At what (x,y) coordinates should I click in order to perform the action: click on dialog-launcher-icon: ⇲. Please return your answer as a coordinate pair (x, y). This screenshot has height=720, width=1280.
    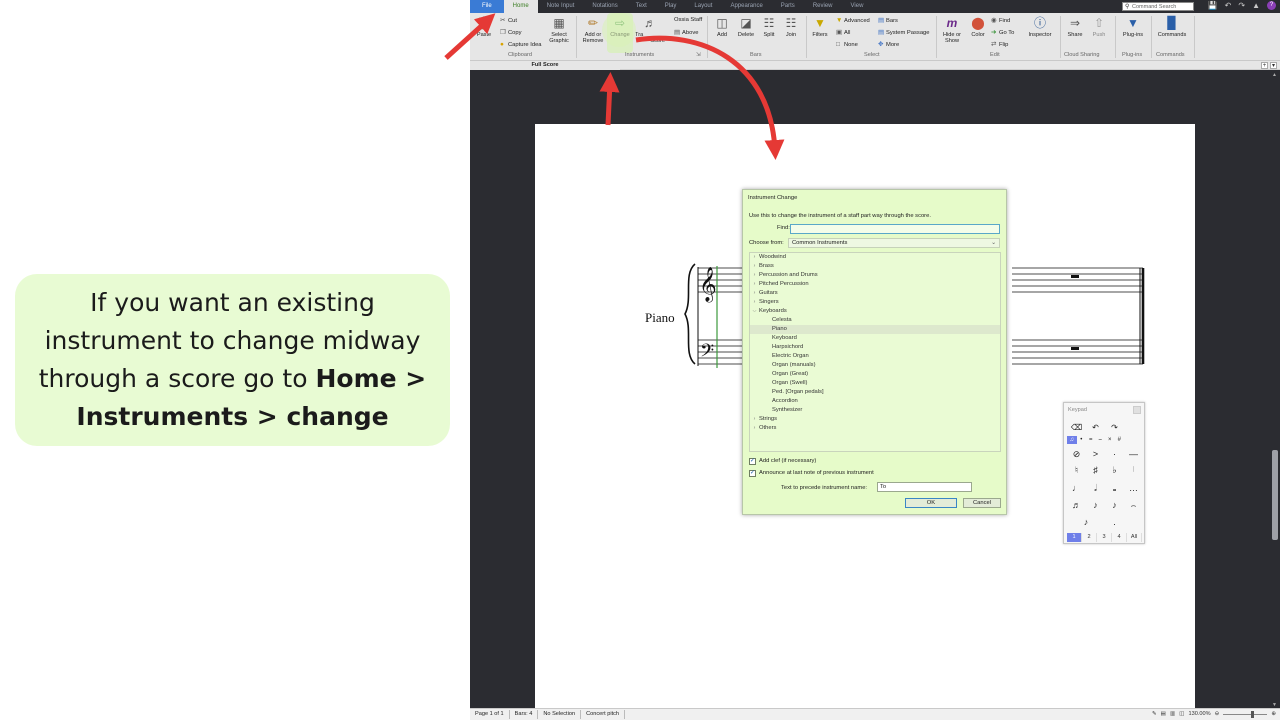
    Looking at the image, I should click on (698, 55).